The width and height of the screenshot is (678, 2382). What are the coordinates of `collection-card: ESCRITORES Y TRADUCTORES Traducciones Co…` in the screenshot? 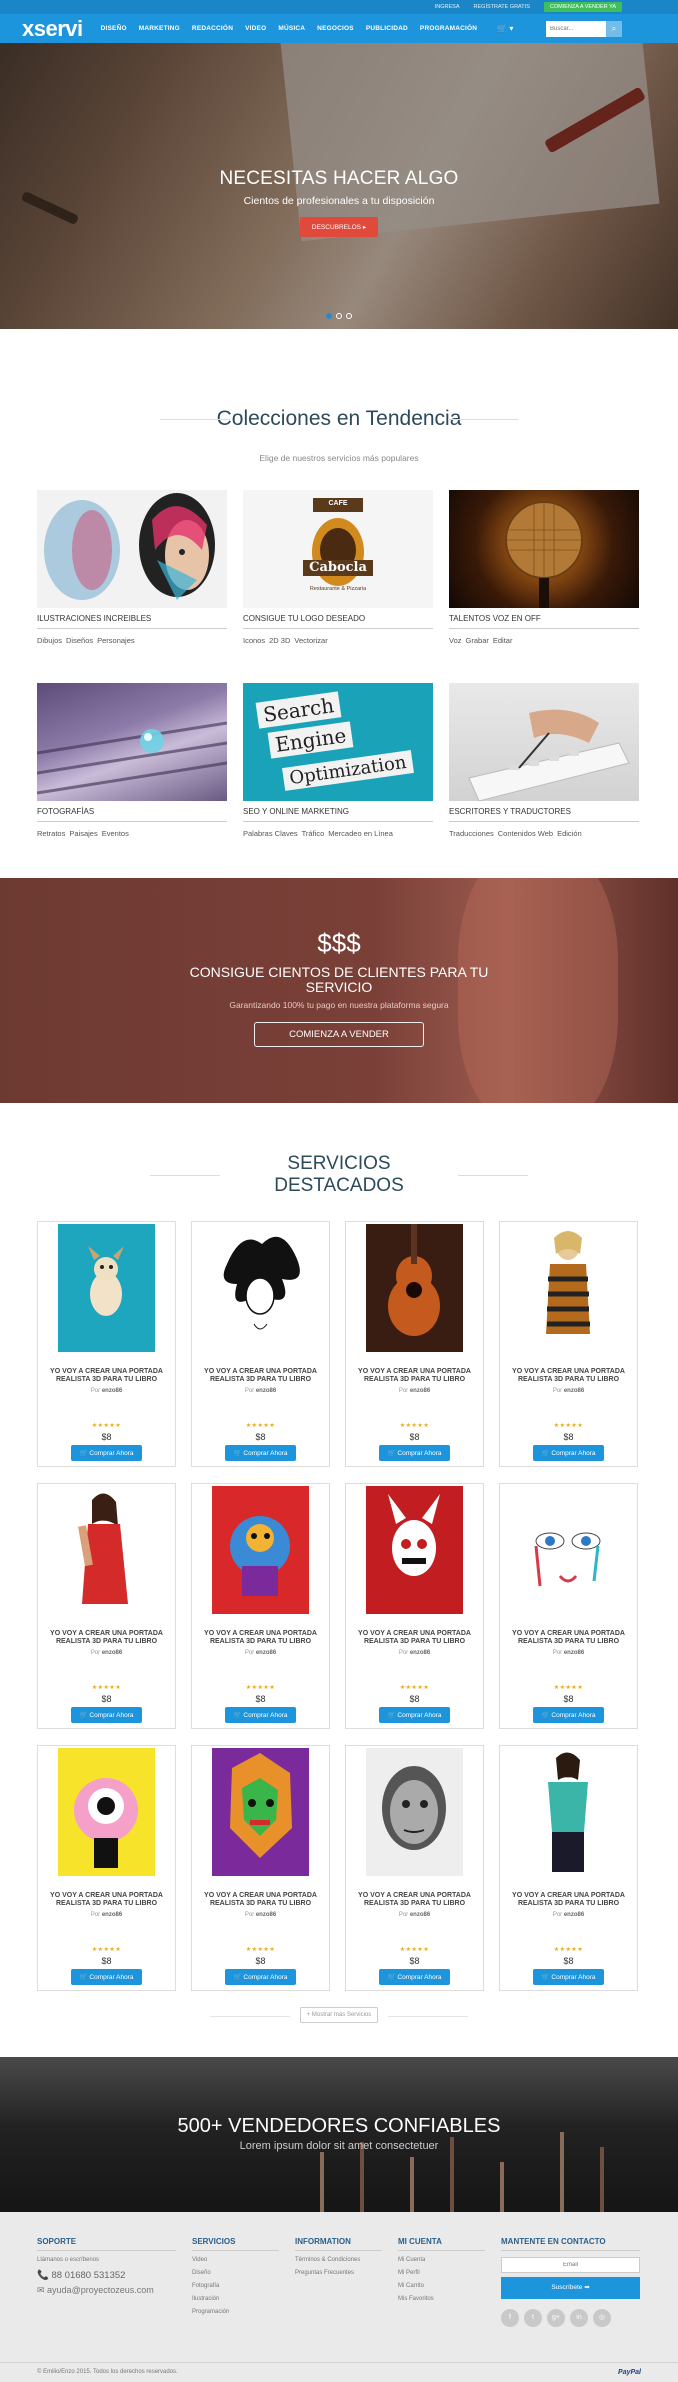 It's located at (544, 760).